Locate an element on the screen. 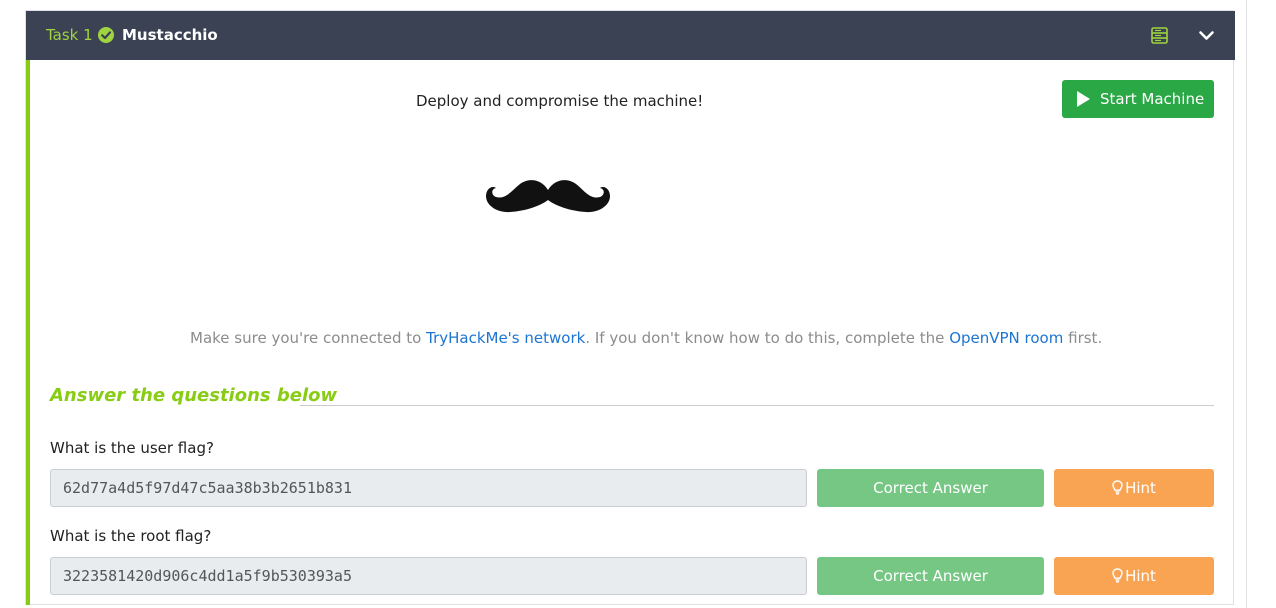 The height and width of the screenshot is (608, 1276). connect-note-suffix: first. is located at coordinates (1083, 338).